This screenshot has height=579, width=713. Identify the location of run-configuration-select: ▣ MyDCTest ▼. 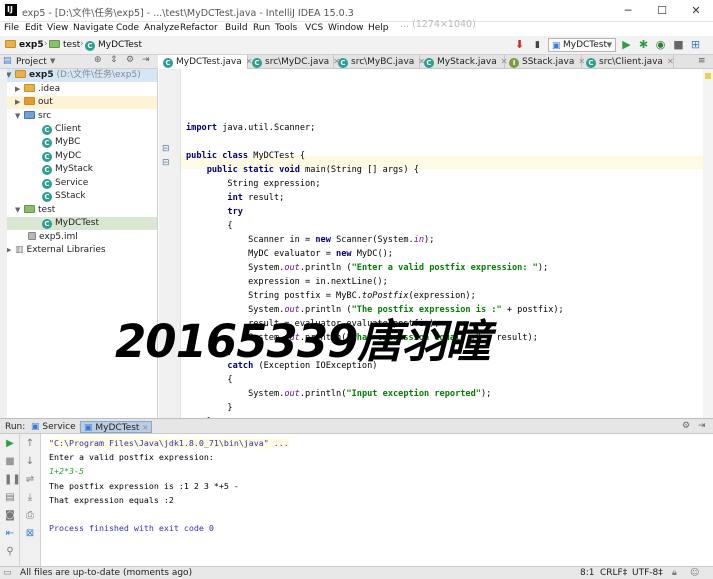
(582, 45).